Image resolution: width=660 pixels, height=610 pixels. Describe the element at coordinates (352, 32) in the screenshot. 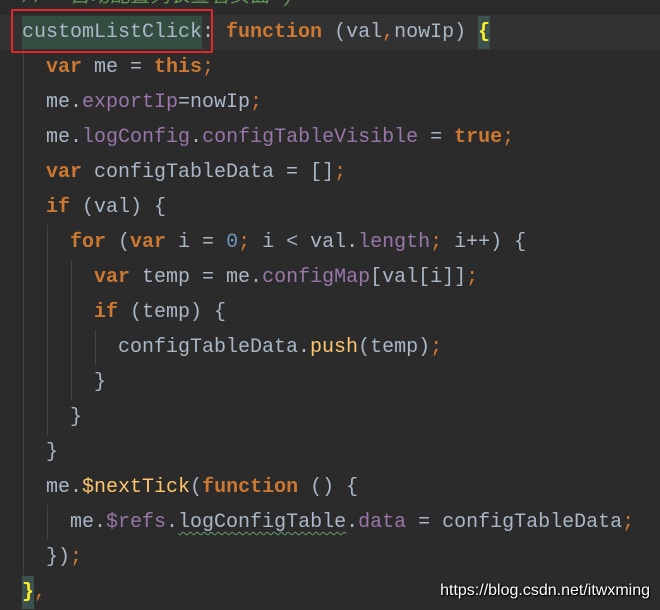

I see `code-text: (val` at that location.